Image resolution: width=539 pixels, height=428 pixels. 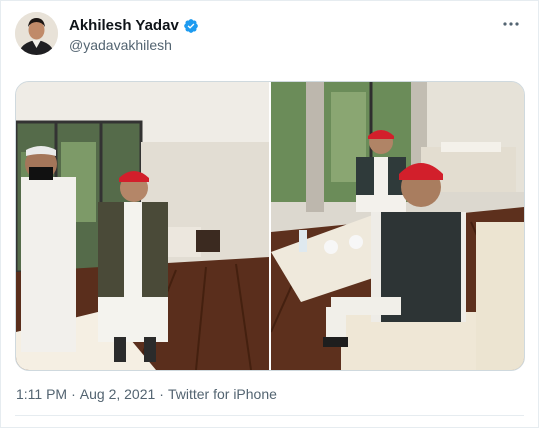 I want to click on more-options-icon, so click(x=511, y=26).